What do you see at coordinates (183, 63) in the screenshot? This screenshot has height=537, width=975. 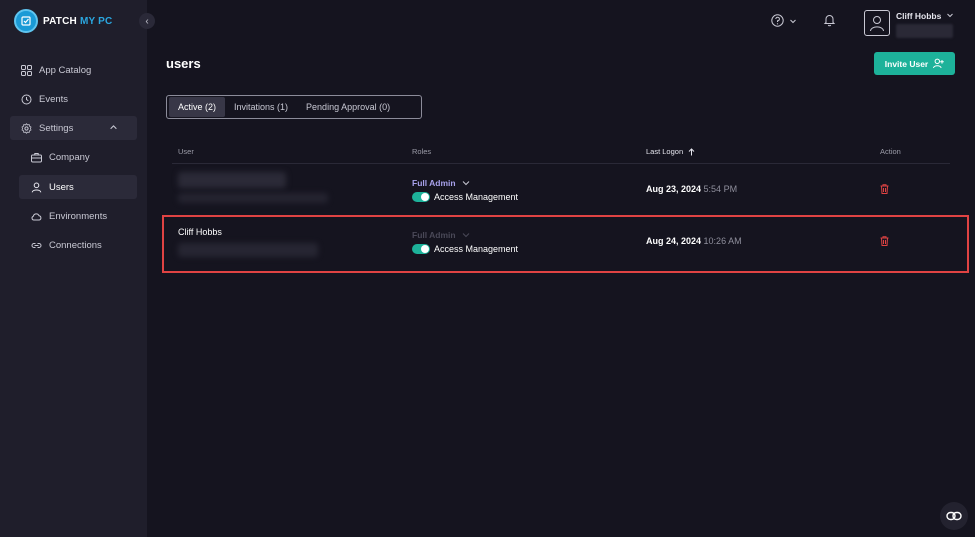 I see `page-title: users` at bounding box center [183, 63].